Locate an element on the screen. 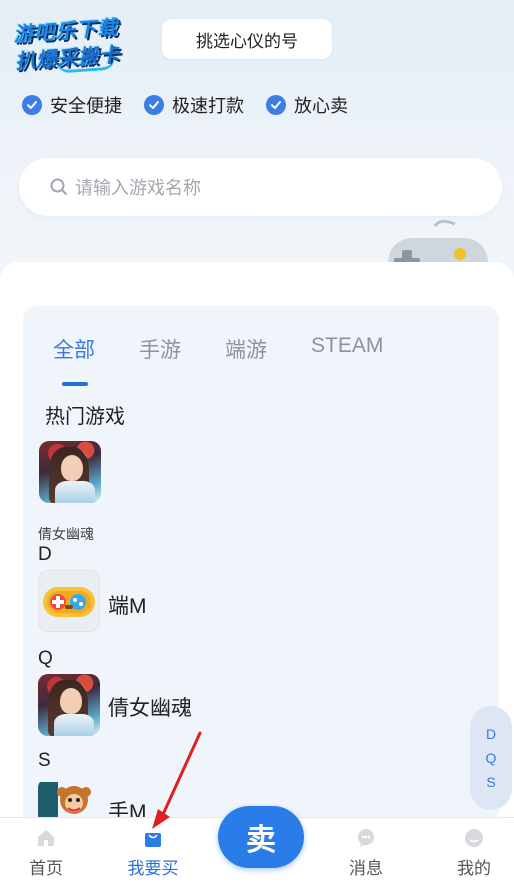  game-name-duan-m: 端M is located at coordinates (127, 605).